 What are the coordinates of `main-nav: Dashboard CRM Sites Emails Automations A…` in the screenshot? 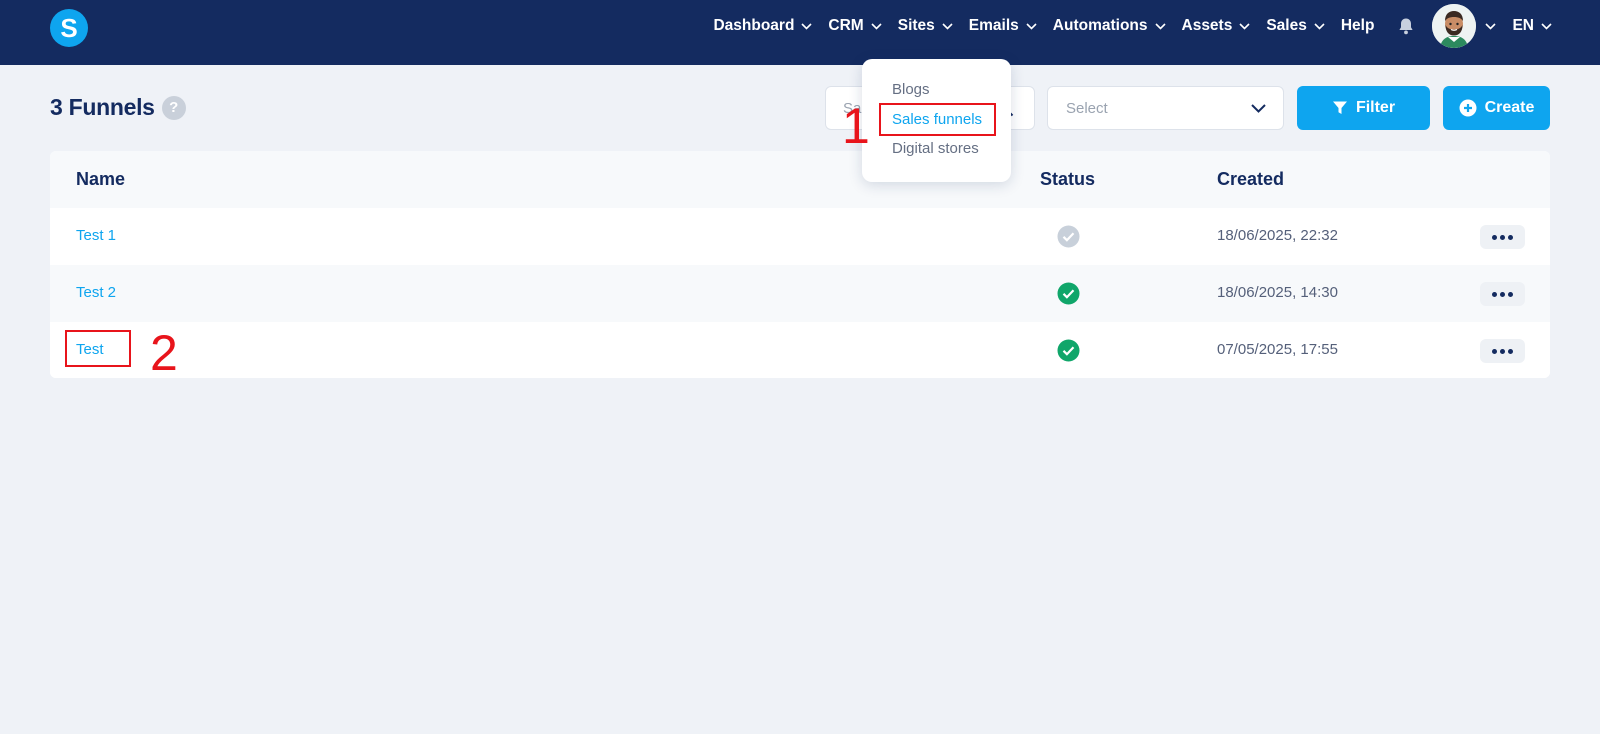 It's located at (1124, 26).